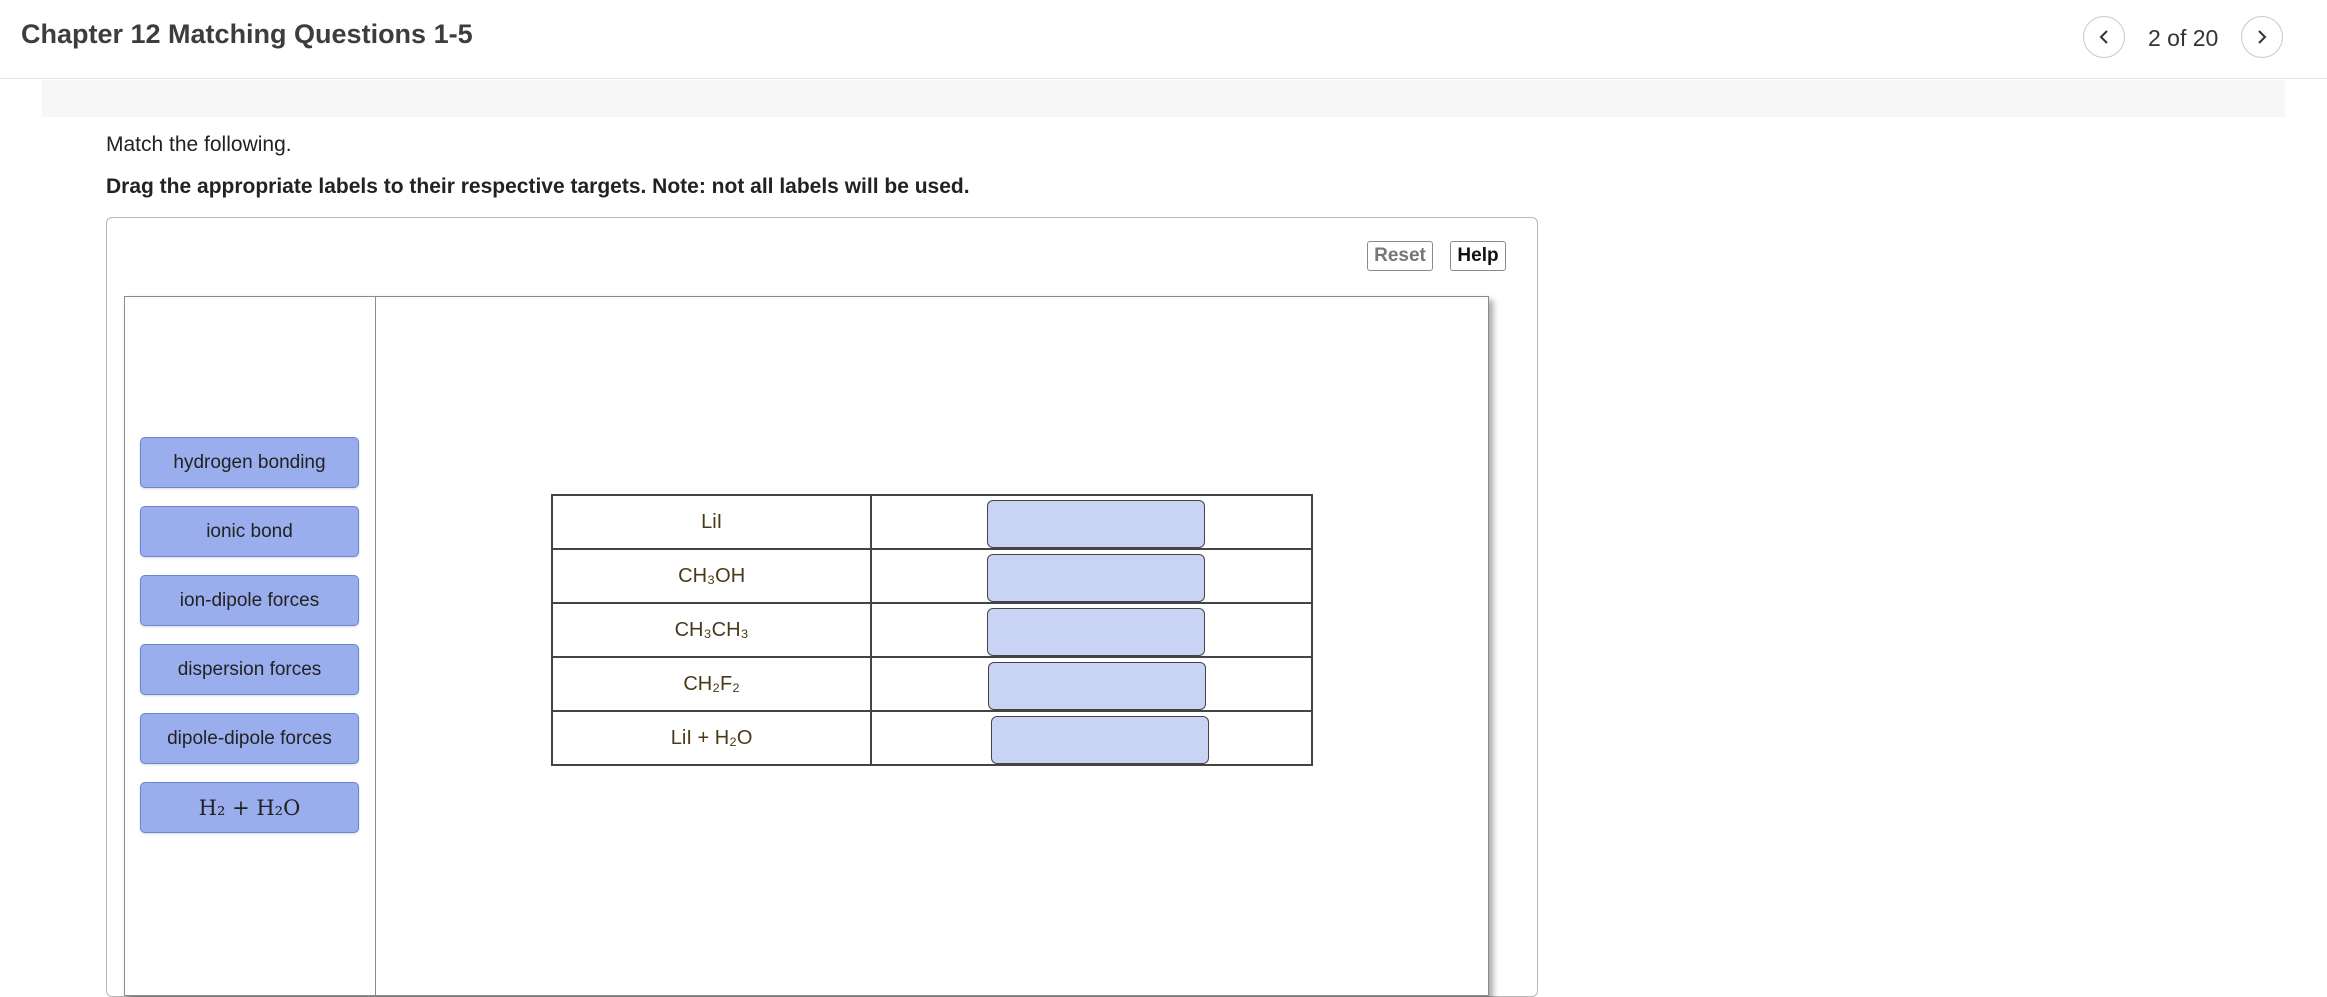  What do you see at coordinates (249, 531) in the screenshot?
I see `draggable-label: ionic bond` at bounding box center [249, 531].